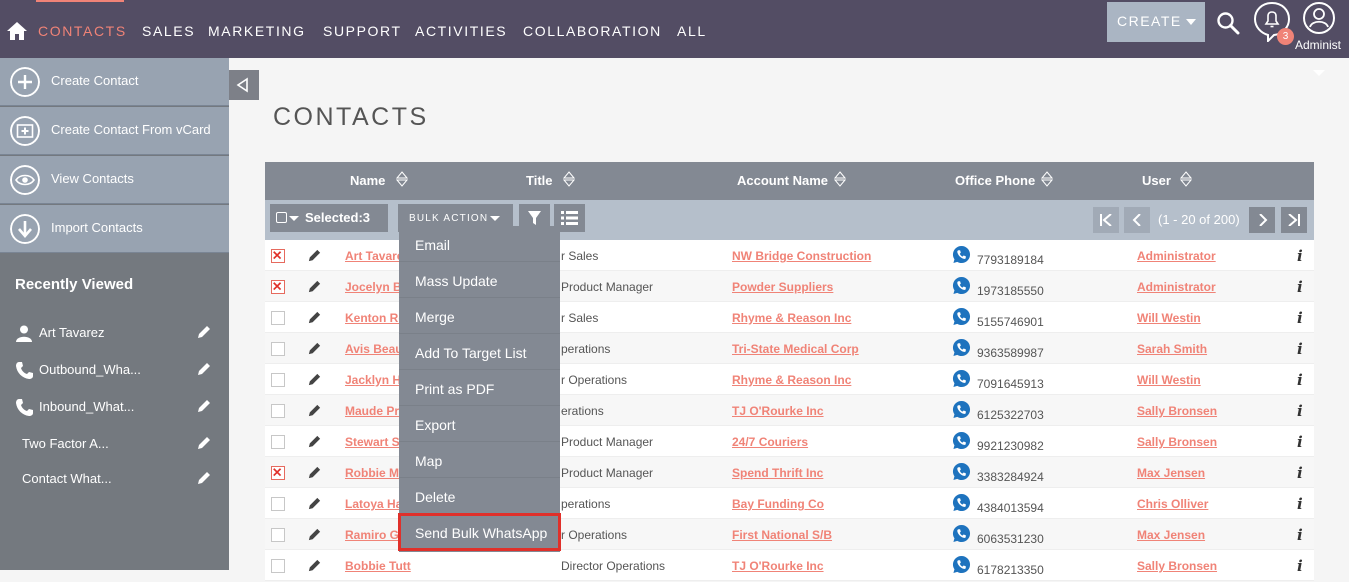  I want to click on search-icon, so click(1228, 23).